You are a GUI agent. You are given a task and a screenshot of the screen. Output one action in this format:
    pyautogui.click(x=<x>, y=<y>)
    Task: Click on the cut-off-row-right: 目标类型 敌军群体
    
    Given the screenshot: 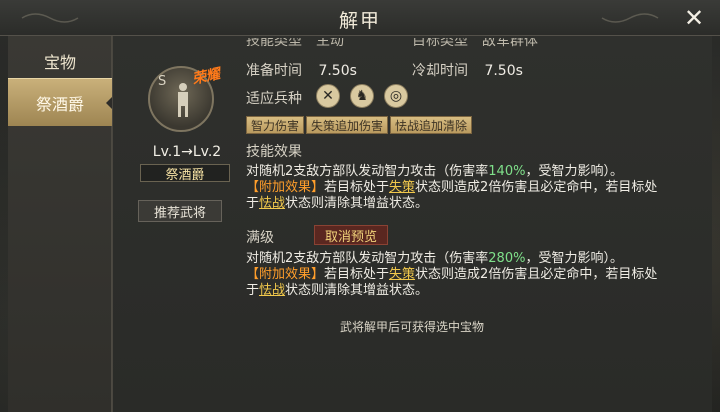 What is the action you would take?
    pyautogui.click(x=475, y=43)
    